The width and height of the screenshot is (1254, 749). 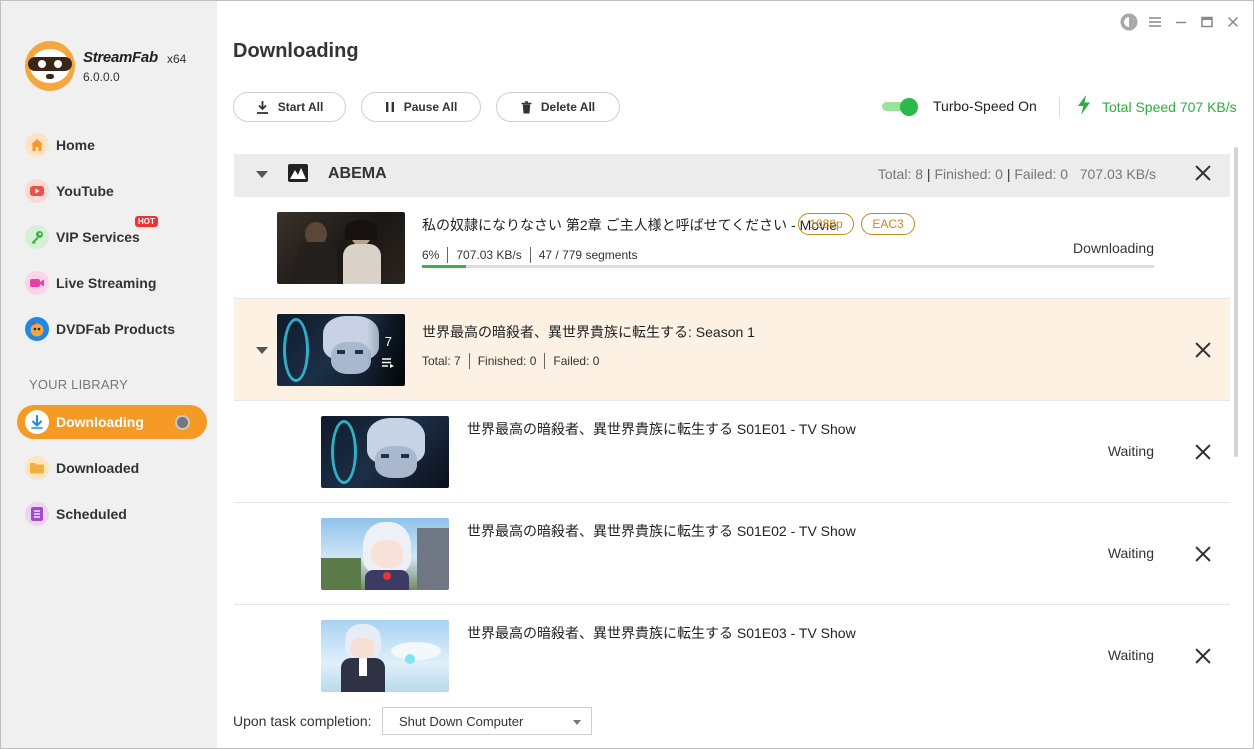 I want to click on close-group-button, so click(x=1203, y=173).